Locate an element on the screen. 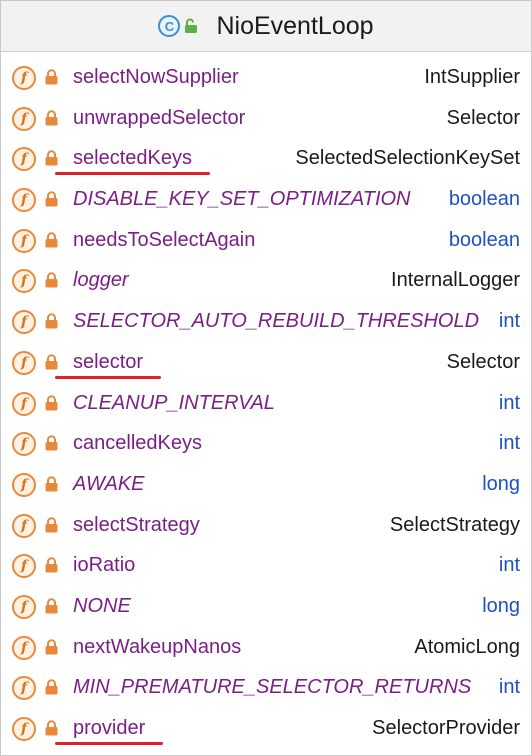 The height and width of the screenshot is (756, 532). field-name: nextWakeupNanos is located at coordinates (157, 646).